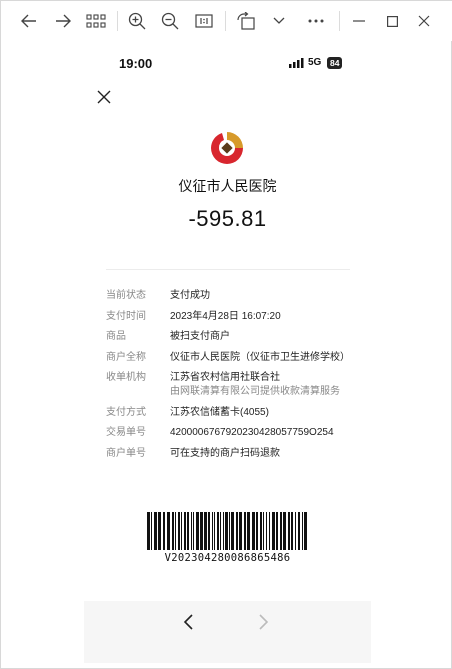  Describe the element at coordinates (225, 453) in the screenshot. I see `detail-value: 可在支持的商户扫码退款` at that location.